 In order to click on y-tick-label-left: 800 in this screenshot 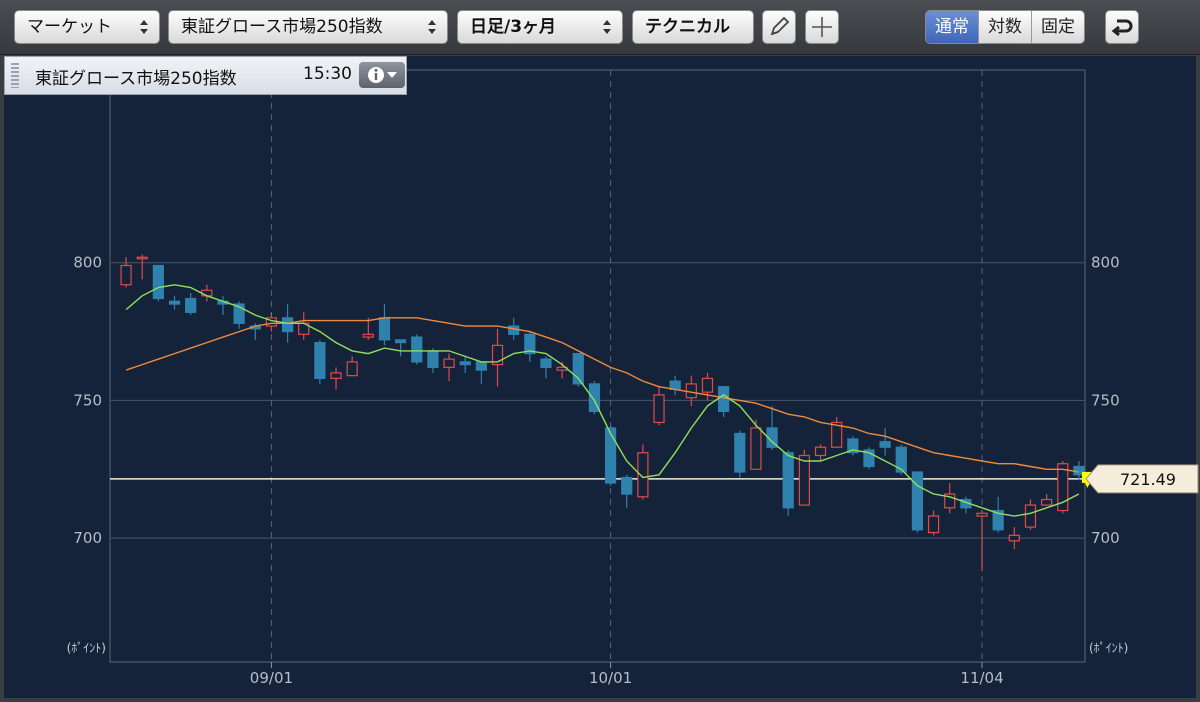, I will do `click(87, 263)`.